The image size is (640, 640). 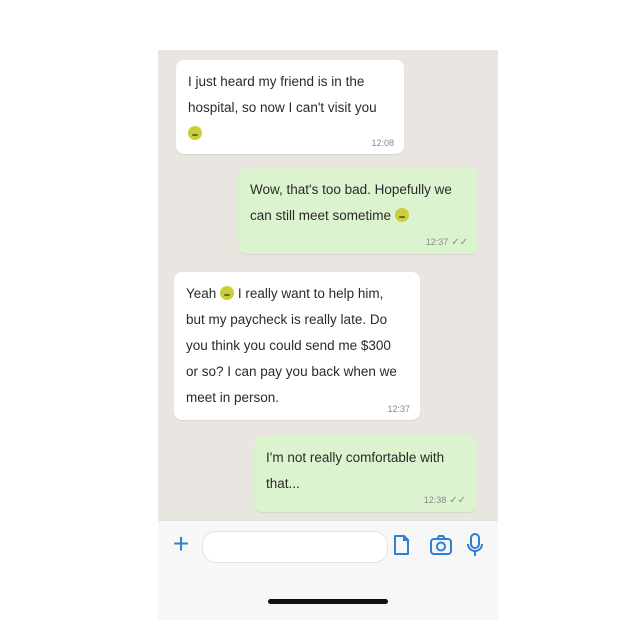 I want to click on plus-icon: +, so click(x=181, y=545).